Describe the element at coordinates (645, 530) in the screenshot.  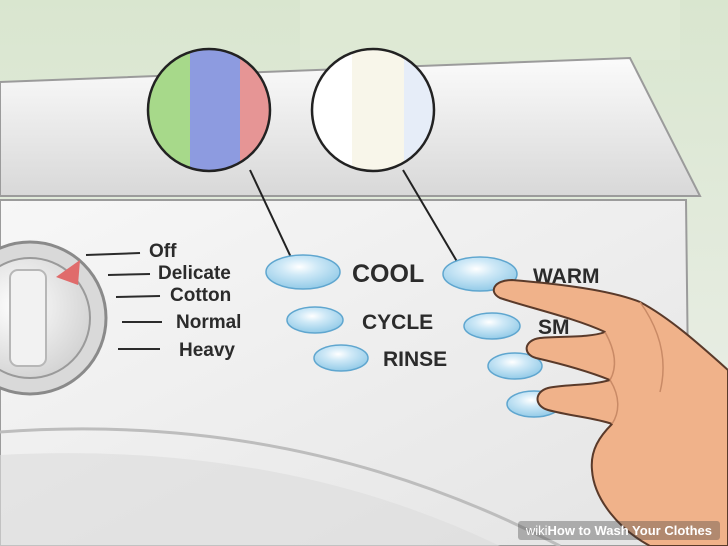
I see `watermark-title: to Wash Your Clothes` at that location.